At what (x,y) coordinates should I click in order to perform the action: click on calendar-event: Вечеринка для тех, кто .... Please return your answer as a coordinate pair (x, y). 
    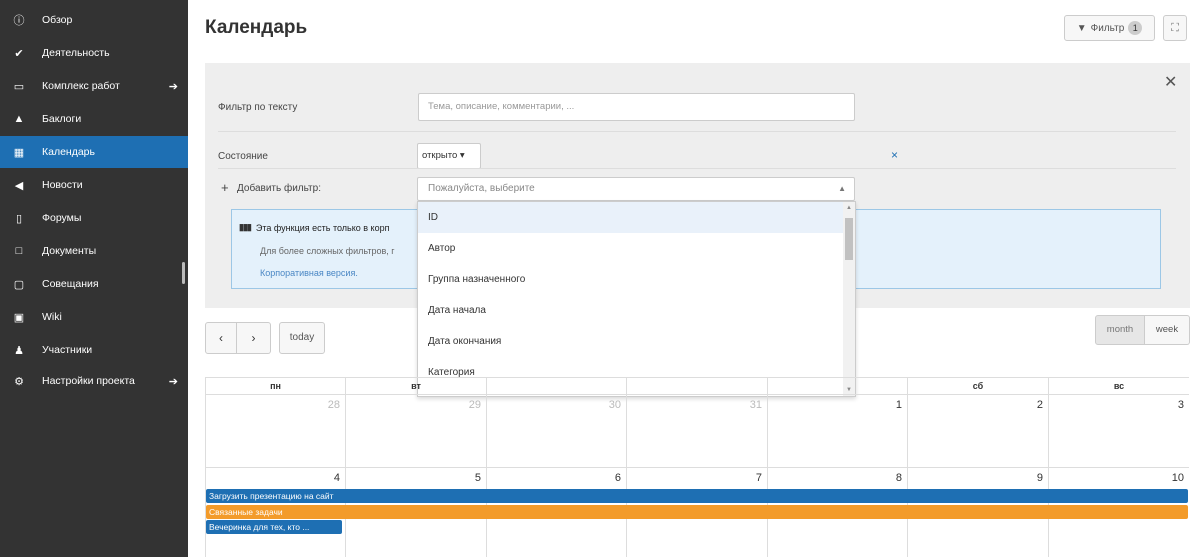
    Looking at the image, I should click on (274, 527).